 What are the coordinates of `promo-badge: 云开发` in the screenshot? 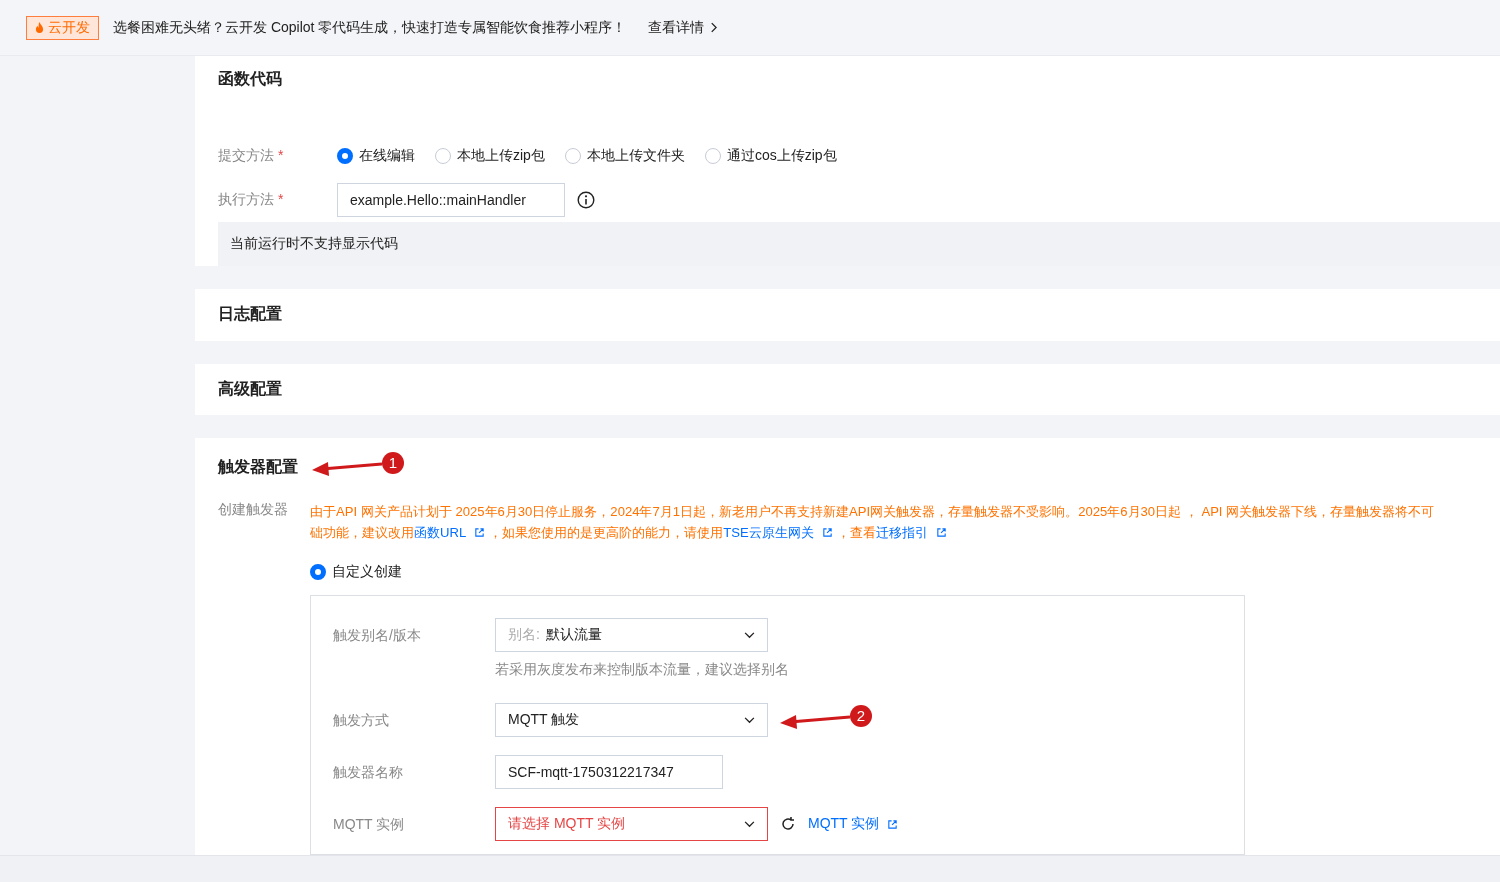 It's located at (62, 27).